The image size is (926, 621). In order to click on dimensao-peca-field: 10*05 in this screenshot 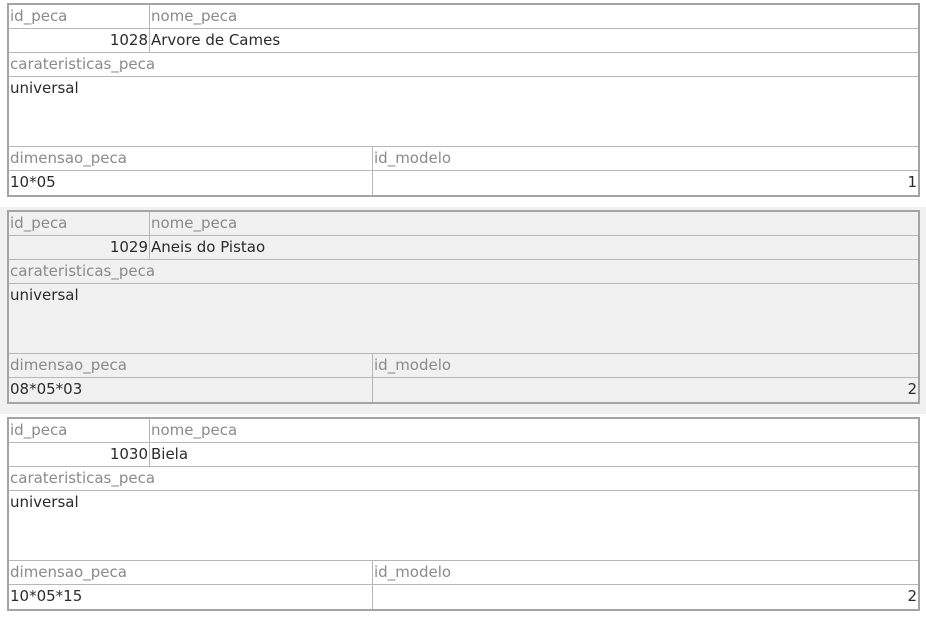, I will do `click(191, 183)`.